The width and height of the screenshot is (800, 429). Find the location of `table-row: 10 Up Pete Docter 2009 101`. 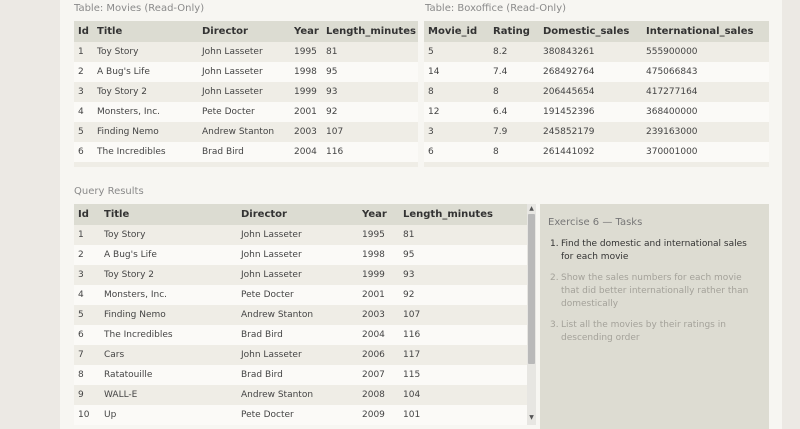

table-row: 10 Up Pete Docter 2009 101 is located at coordinates (300, 415).